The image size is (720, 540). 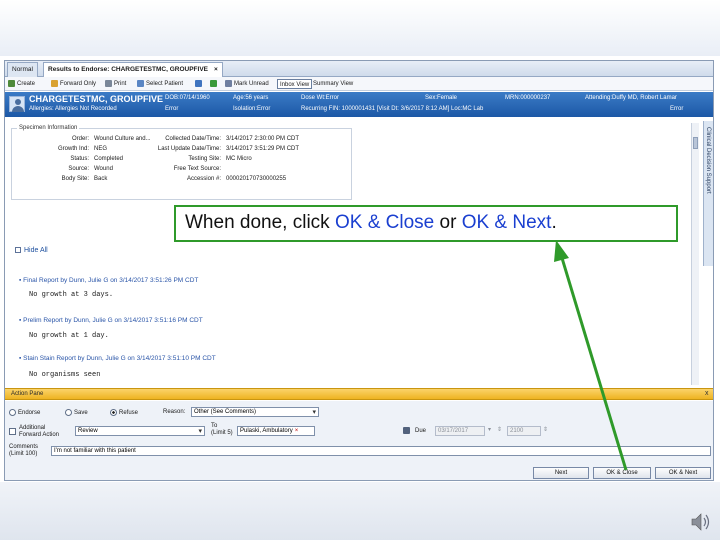 What do you see at coordinates (27, 394) in the screenshot?
I see `action-pane-title: Action Pane` at bounding box center [27, 394].